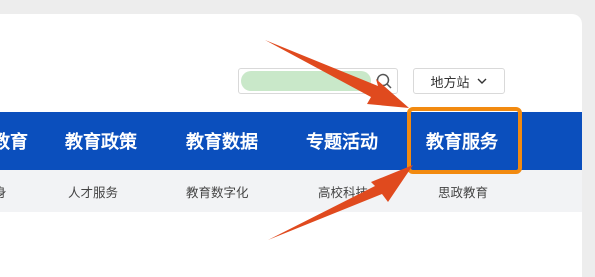 The image size is (595, 277). What do you see at coordinates (342, 141) in the screenshot?
I see `nav-item-topics: 专题活动` at bounding box center [342, 141].